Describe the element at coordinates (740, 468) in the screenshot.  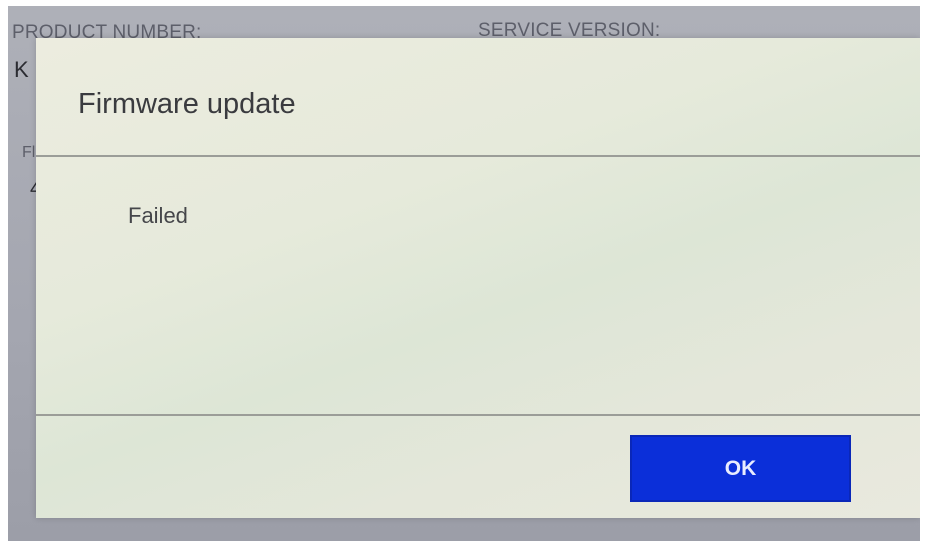
I see `ok-button: OK` at that location.